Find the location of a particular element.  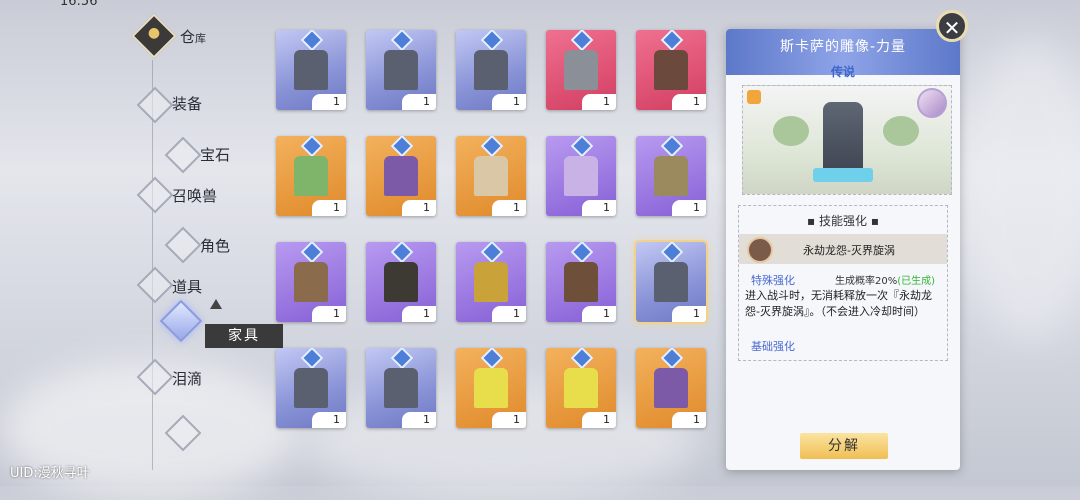

item-cell-house: 1 is located at coordinates (671, 70).